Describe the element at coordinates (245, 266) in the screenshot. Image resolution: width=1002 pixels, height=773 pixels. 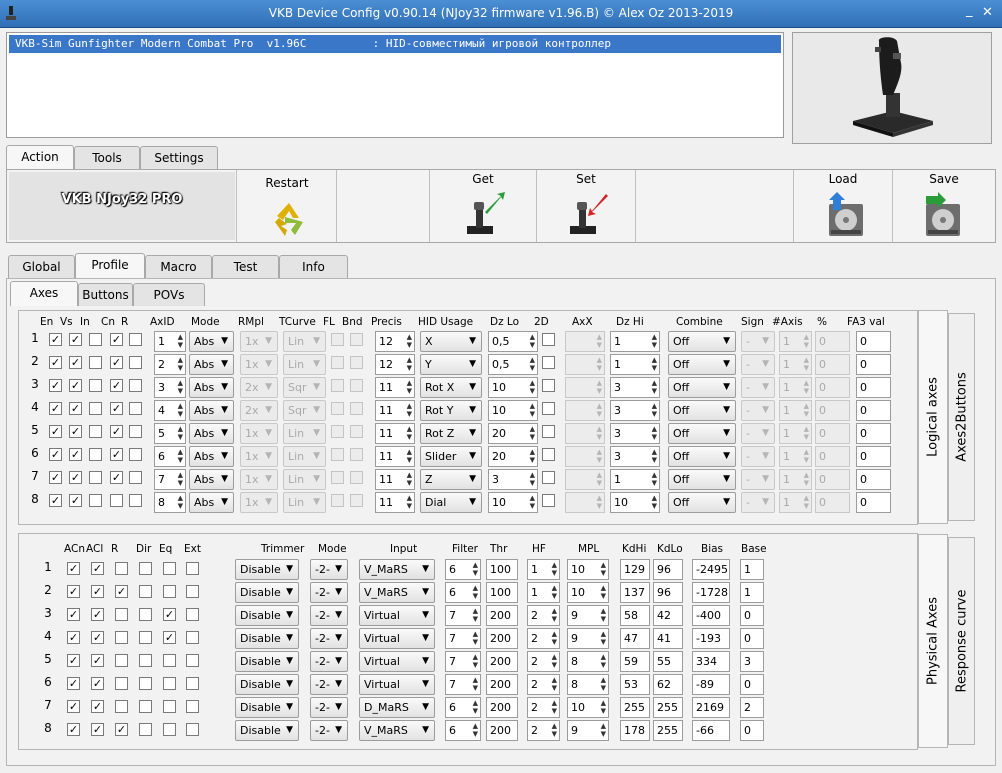
I see `tab-test: Test` at that location.